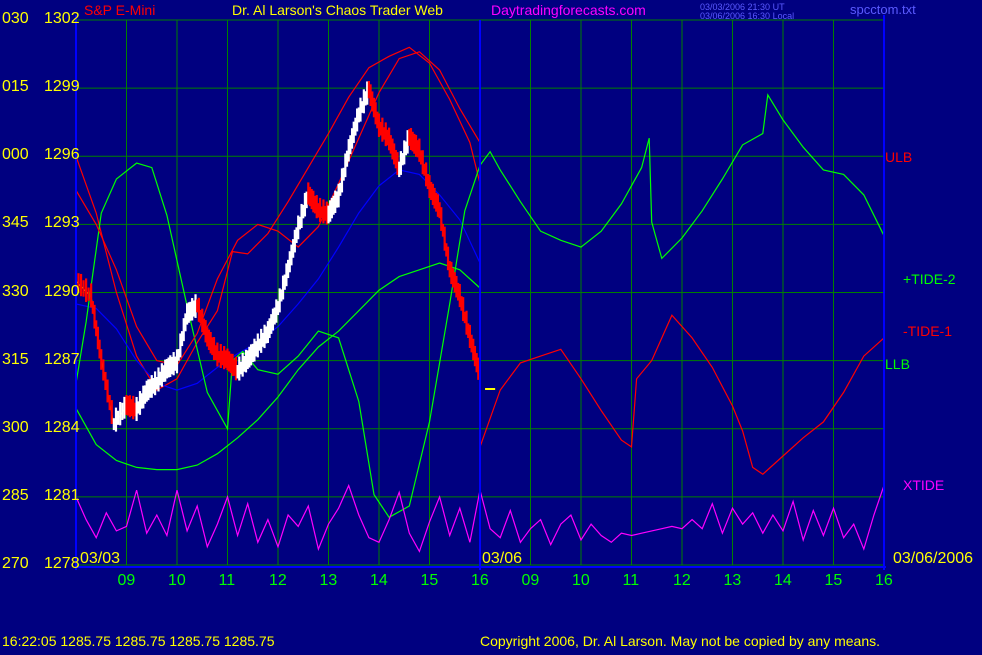 This screenshot has height=655, width=982. What do you see at coordinates (15, 87) in the screenshot?
I see `y-tick-angle: 015` at bounding box center [15, 87].